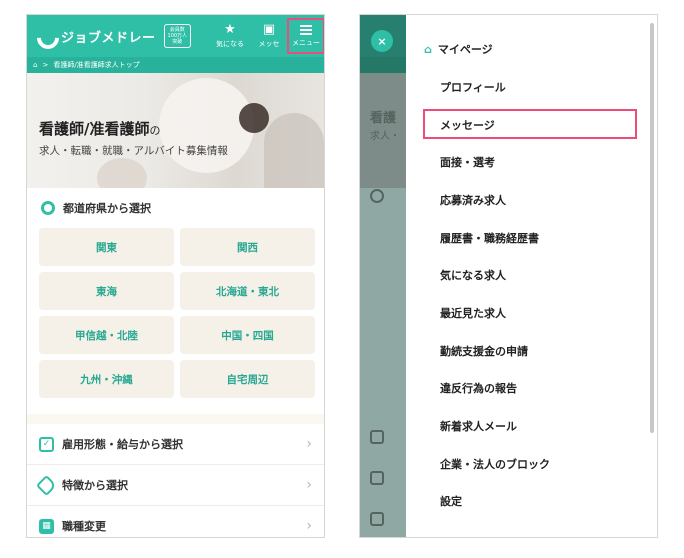 This screenshot has height=558, width=684. Describe the element at coordinates (106, 335) in the screenshot. I see `region-koshinetsu-hokuriku-button: 甲信越・北陸` at that location.